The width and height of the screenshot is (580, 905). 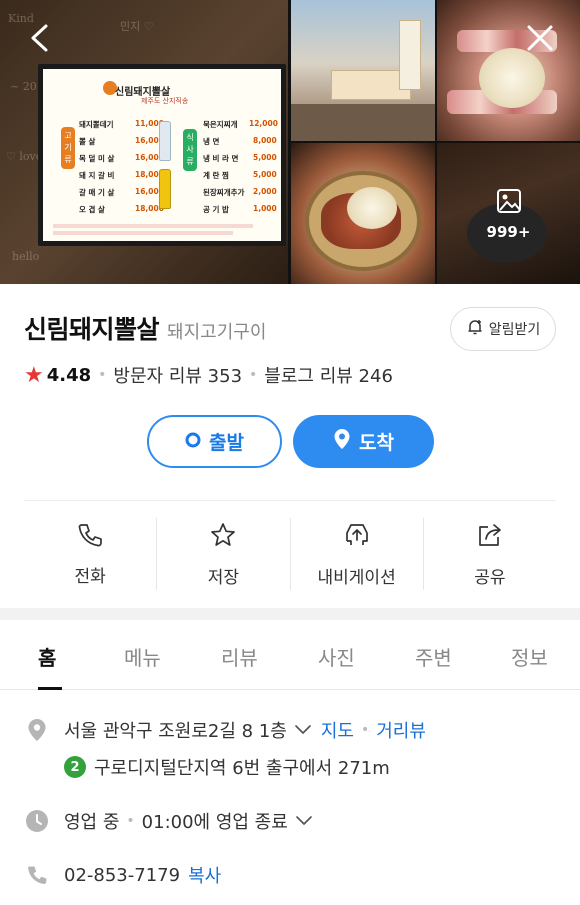 I want to click on board-item: 뽈 살, so click(x=87, y=141).